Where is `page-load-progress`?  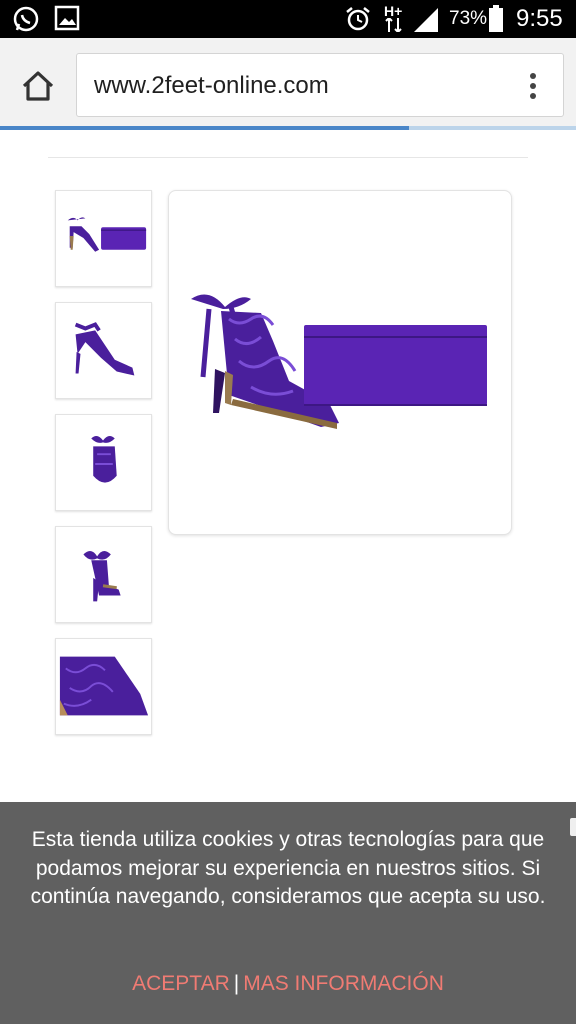
page-load-progress is located at coordinates (288, 128).